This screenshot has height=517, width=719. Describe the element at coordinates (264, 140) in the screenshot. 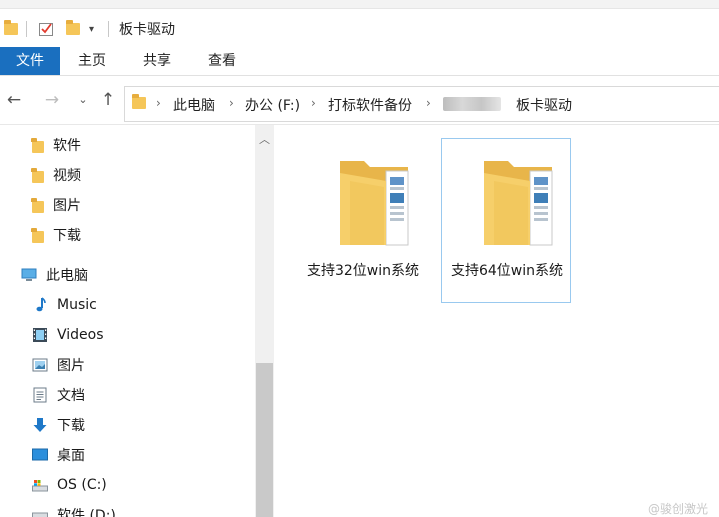

I see `scroll-up-arrow-icon: ︿` at that location.